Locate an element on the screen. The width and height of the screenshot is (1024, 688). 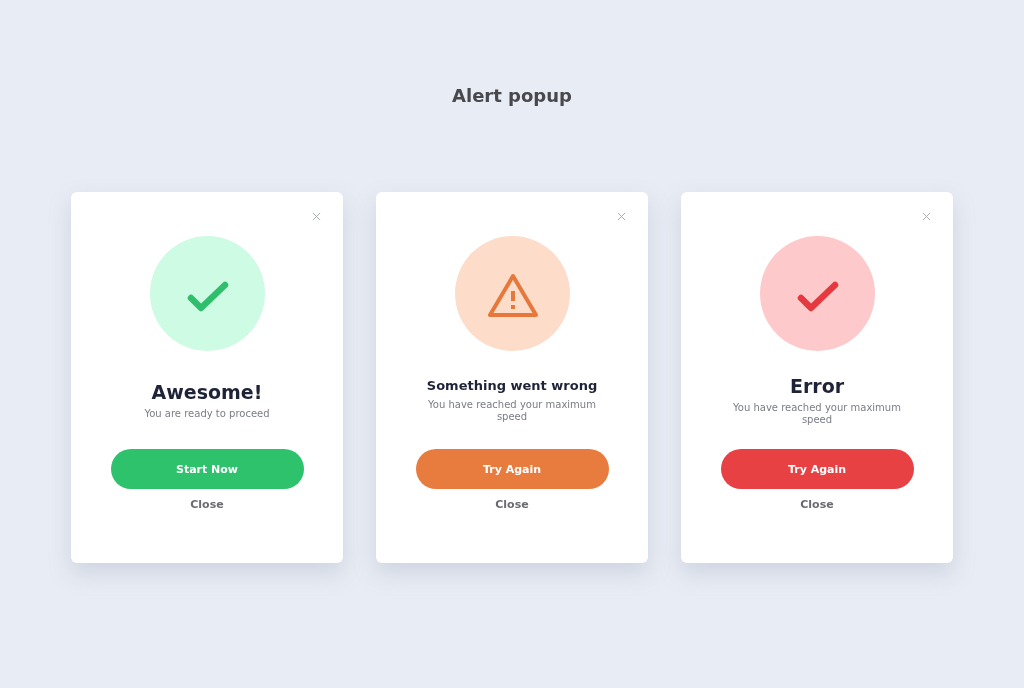
page-title: Alert popup is located at coordinates (512, 96).